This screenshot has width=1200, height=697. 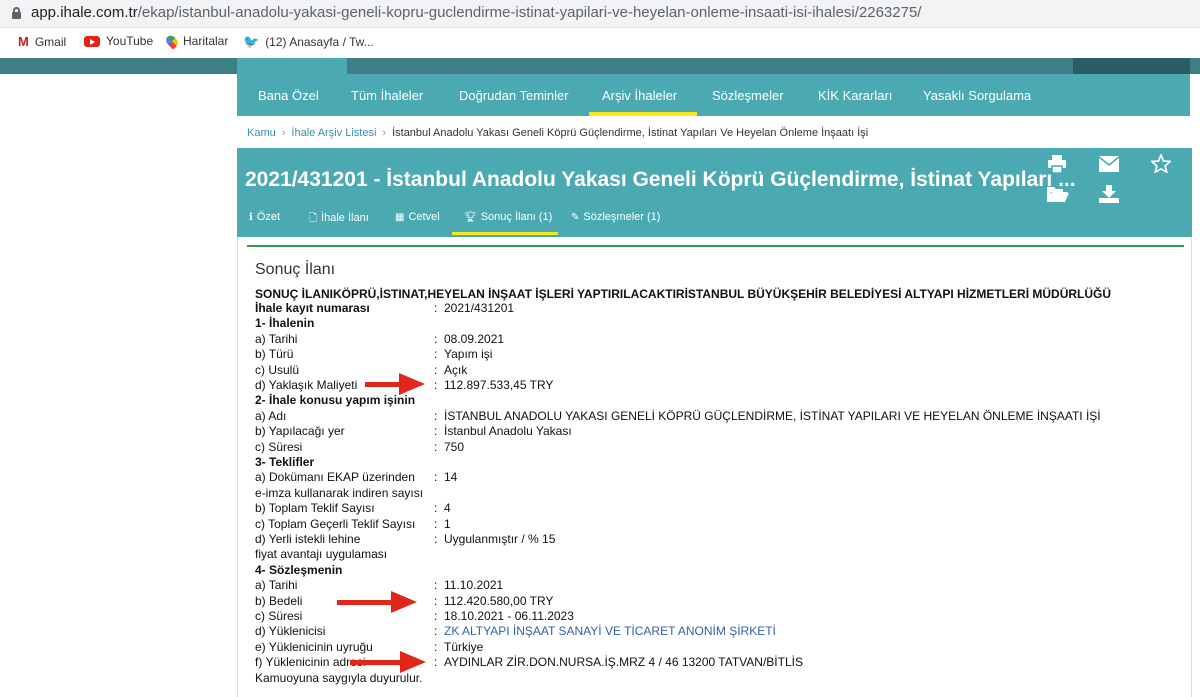 What do you see at coordinates (470, 217) in the screenshot?
I see `trophy-icon: 🏆︎` at bounding box center [470, 217].